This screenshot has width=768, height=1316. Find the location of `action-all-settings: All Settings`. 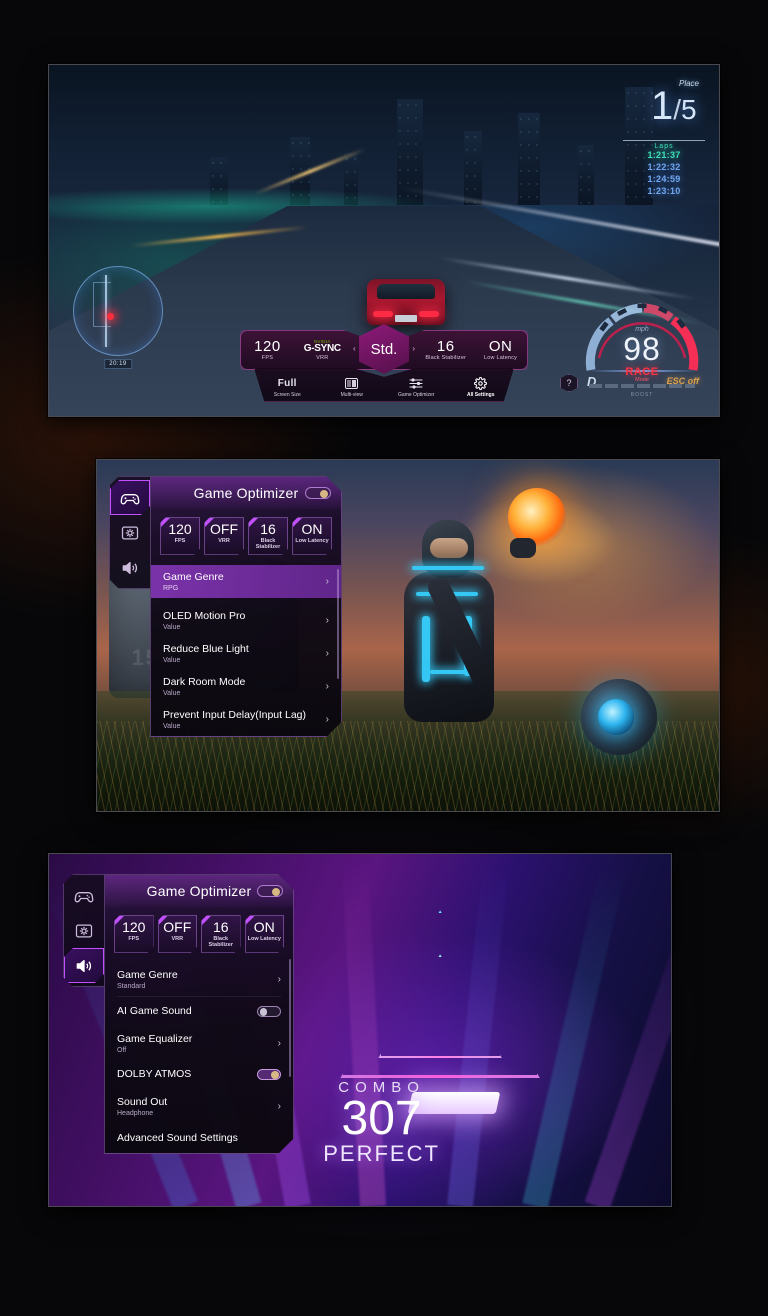

action-all-settings: All Settings is located at coordinates (481, 387).